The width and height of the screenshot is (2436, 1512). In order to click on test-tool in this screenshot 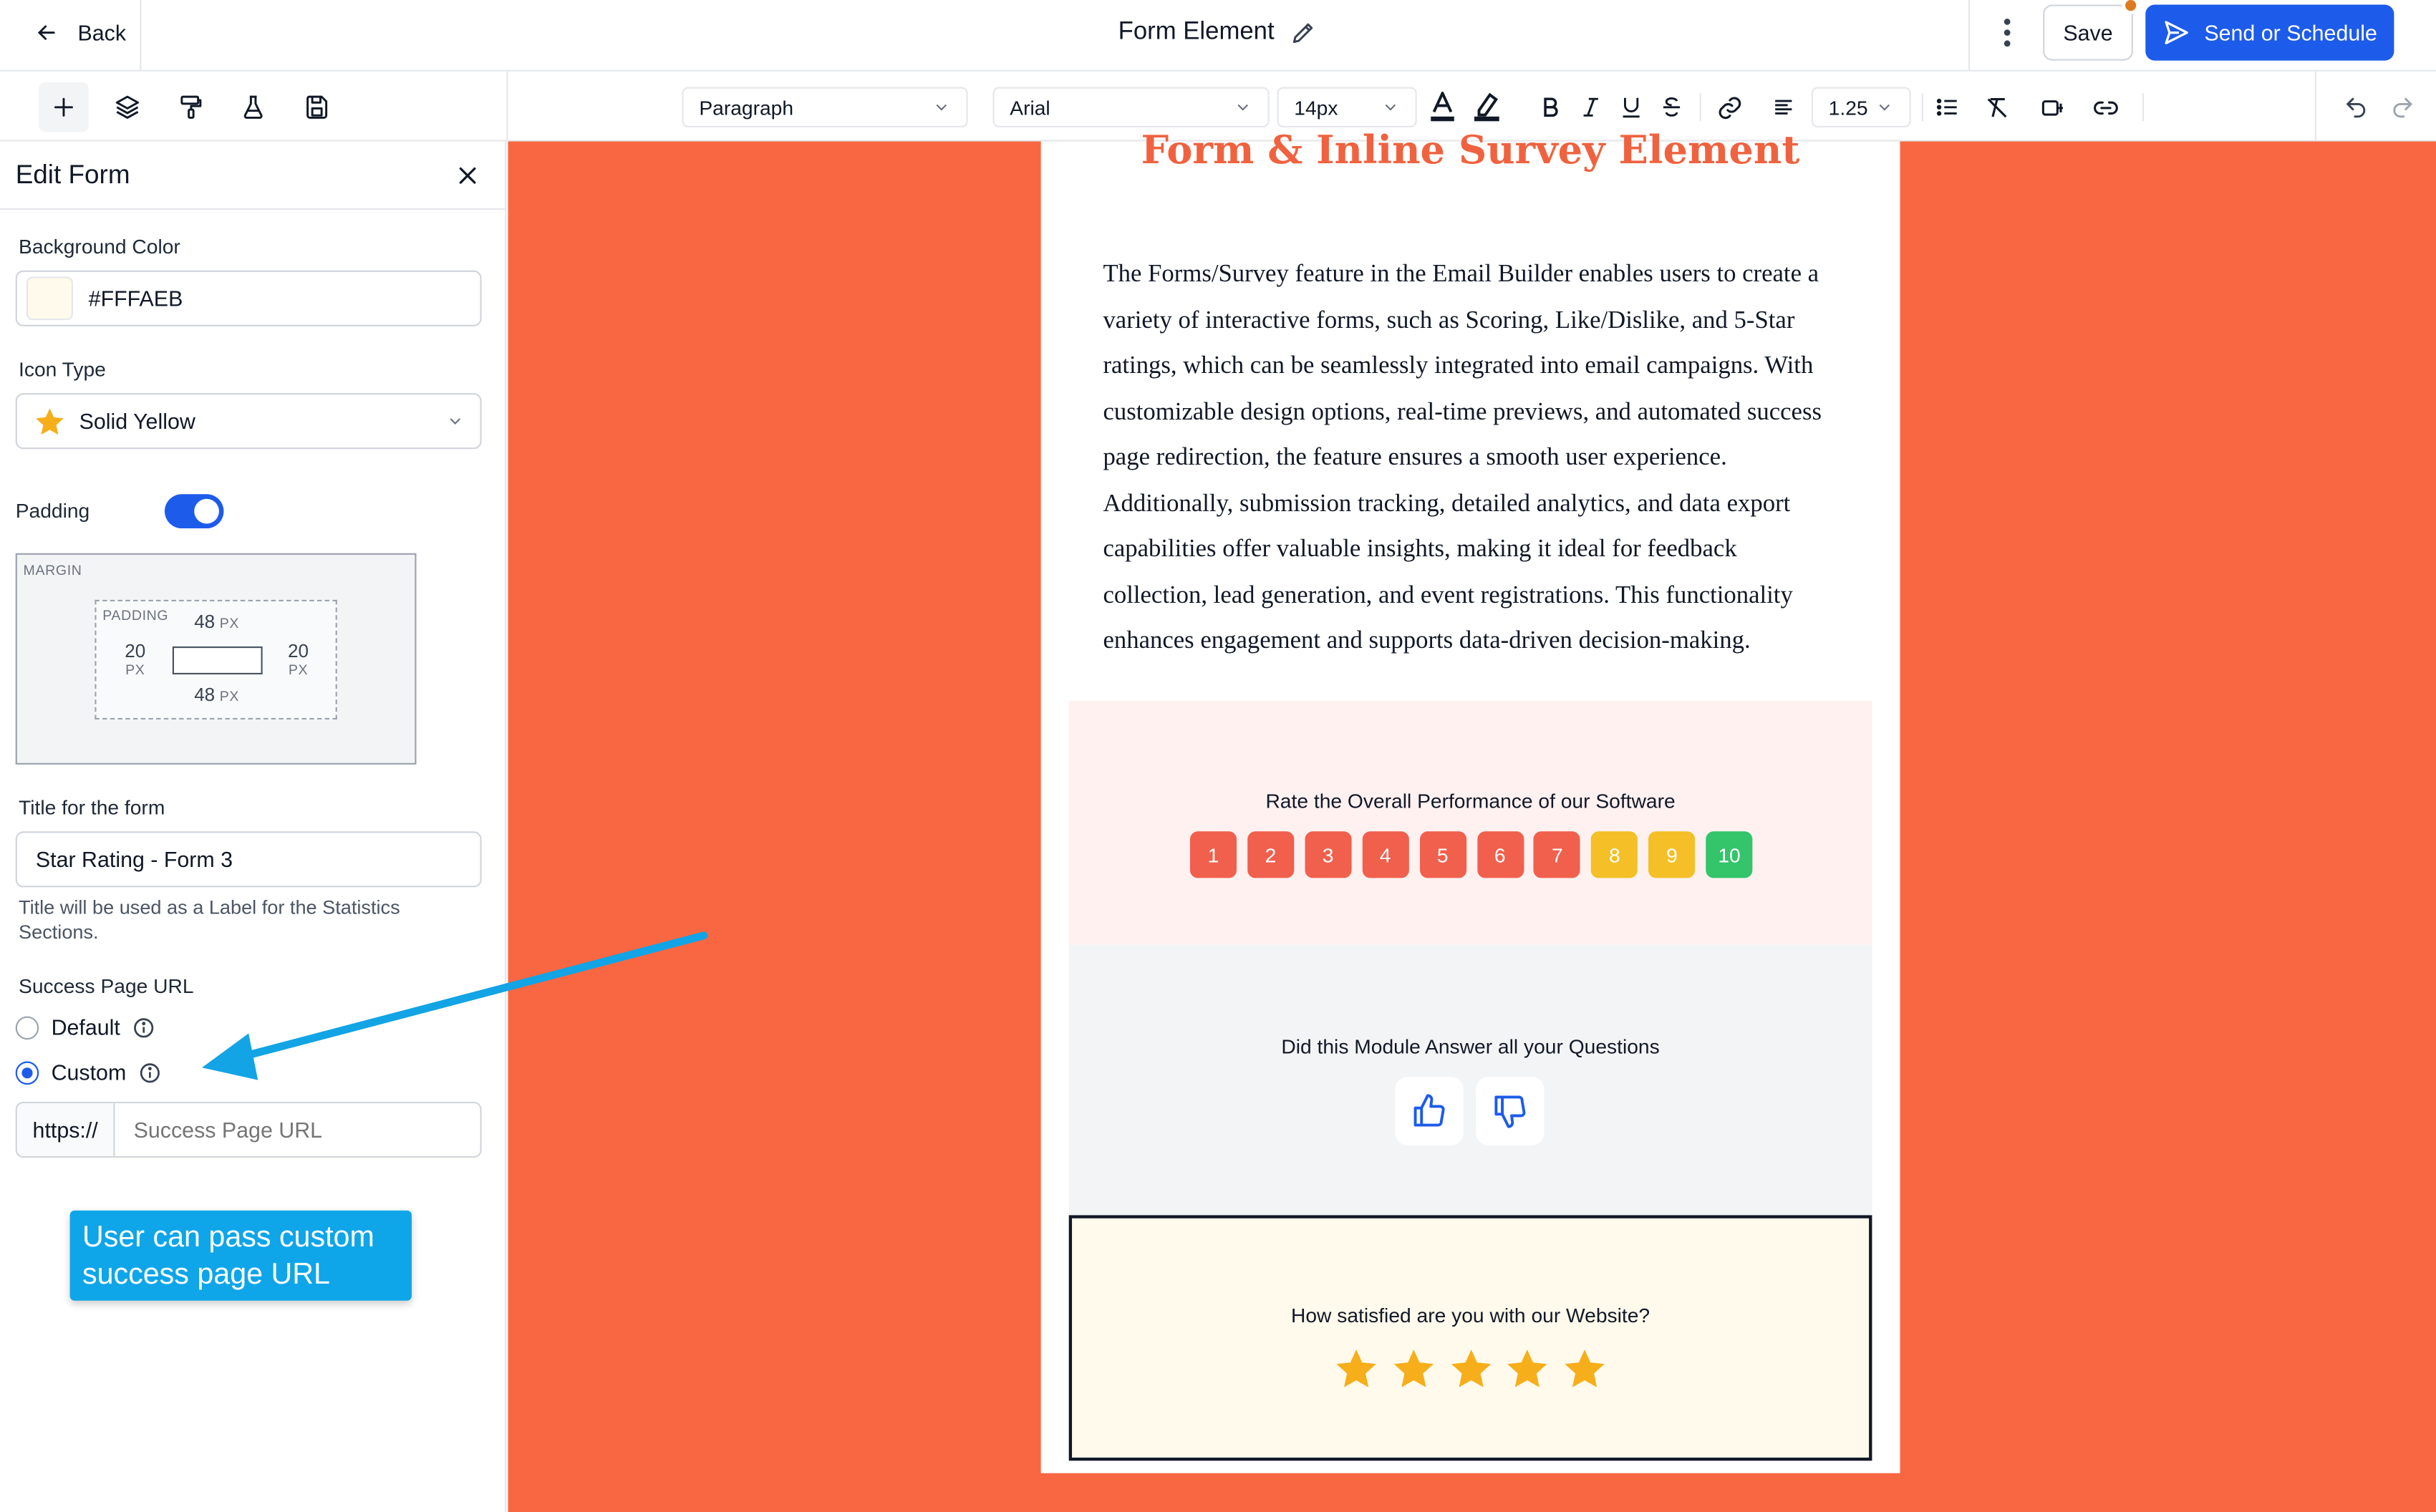, I will do `click(253, 107)`.